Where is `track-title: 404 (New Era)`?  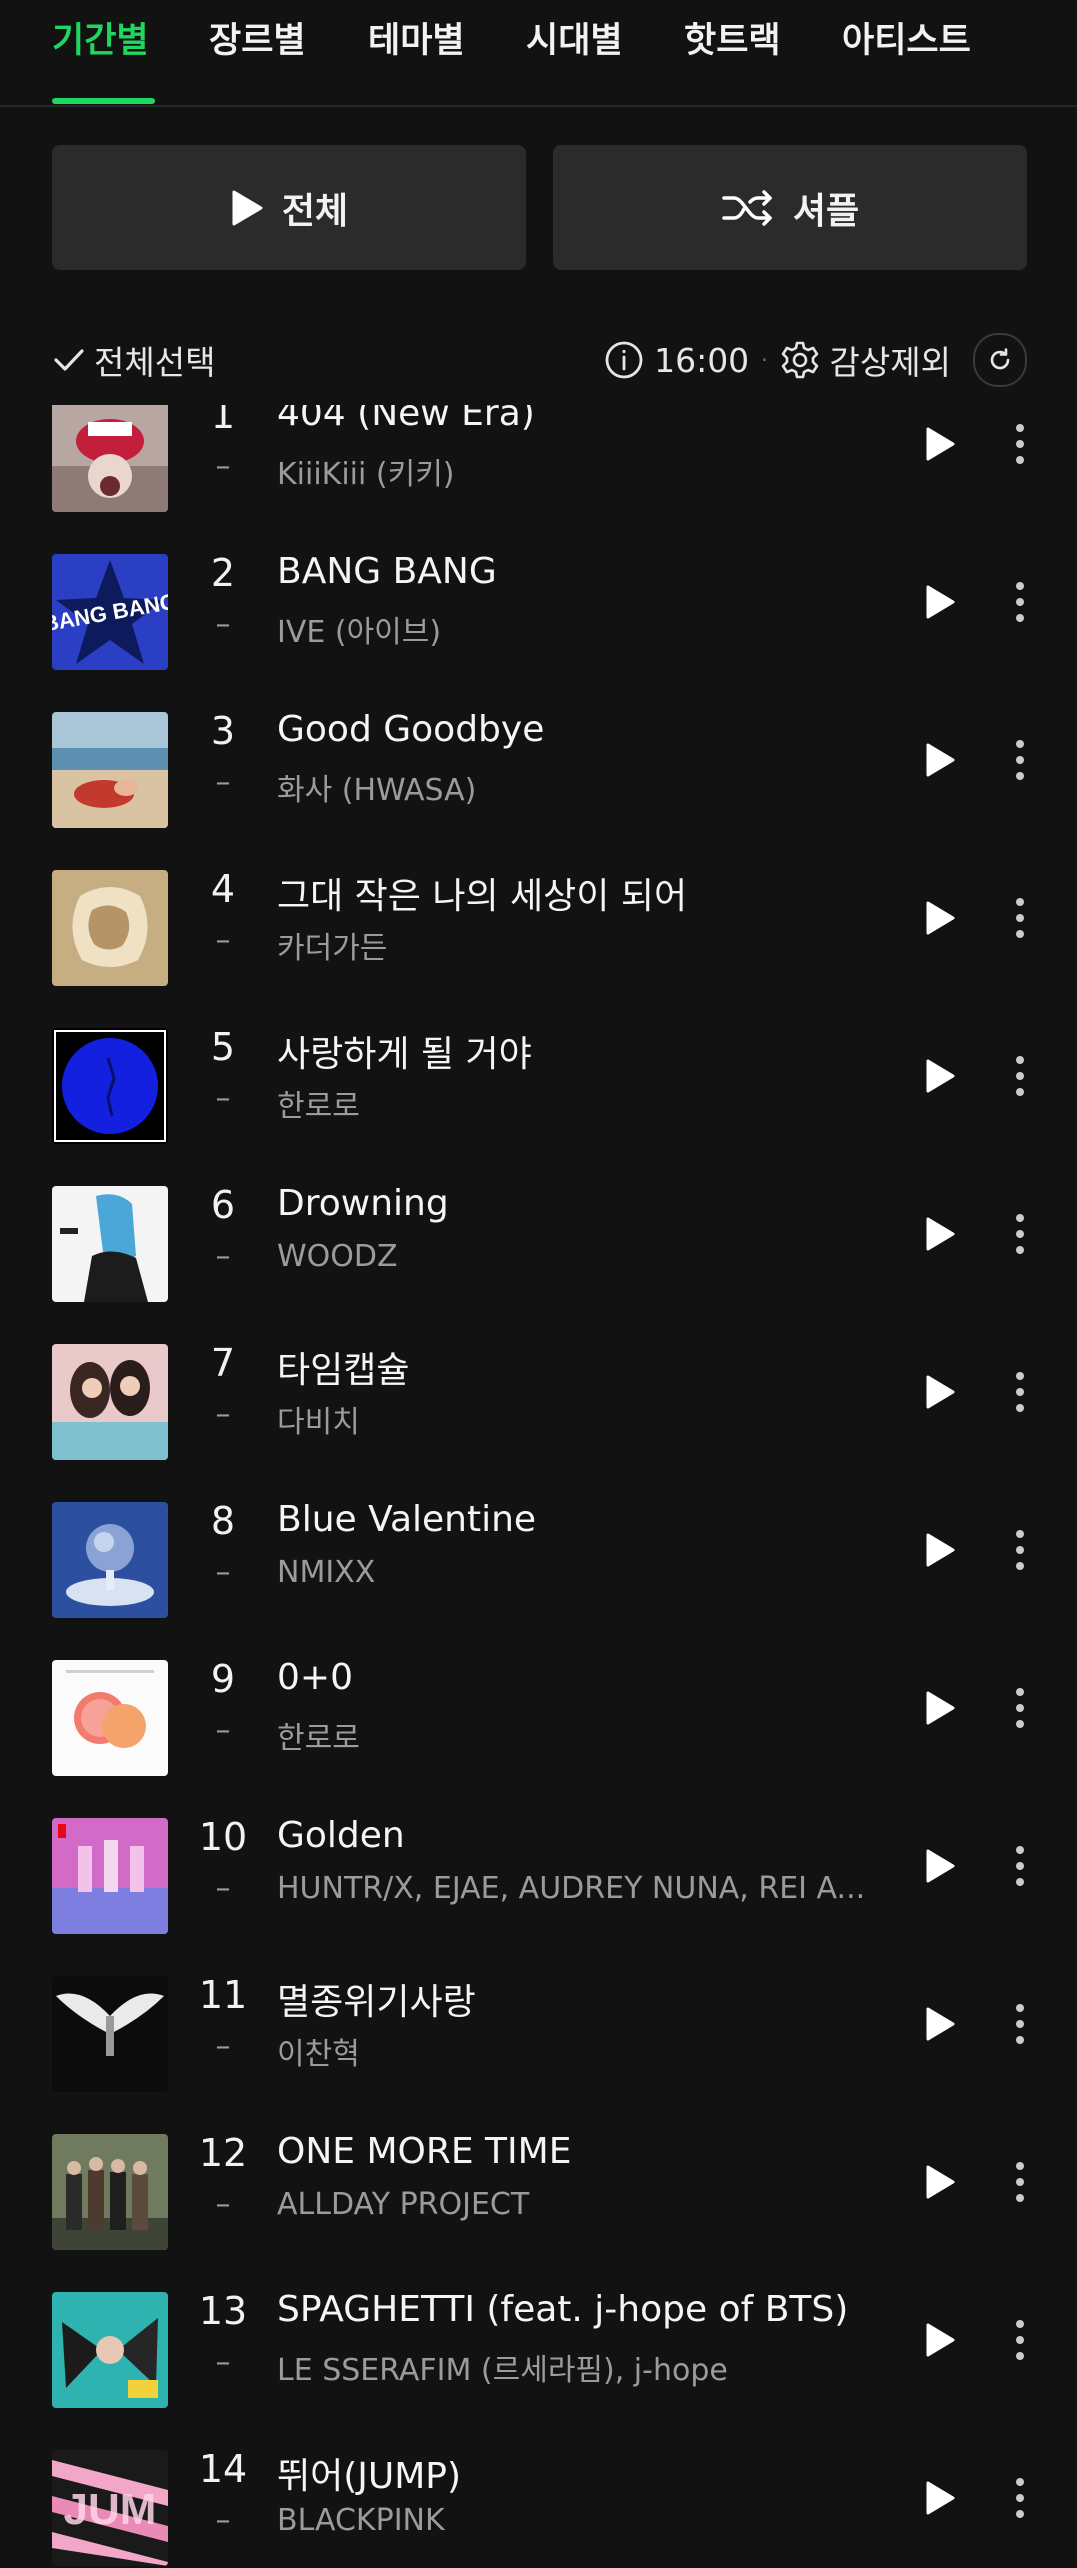
track-title: 404 (New Era) is located at coordinates (587, 419).